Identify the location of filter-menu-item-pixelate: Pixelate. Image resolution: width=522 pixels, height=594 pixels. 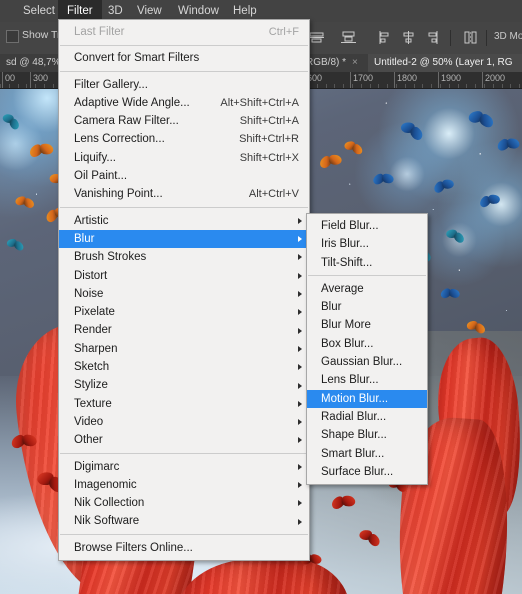
(184, 312).